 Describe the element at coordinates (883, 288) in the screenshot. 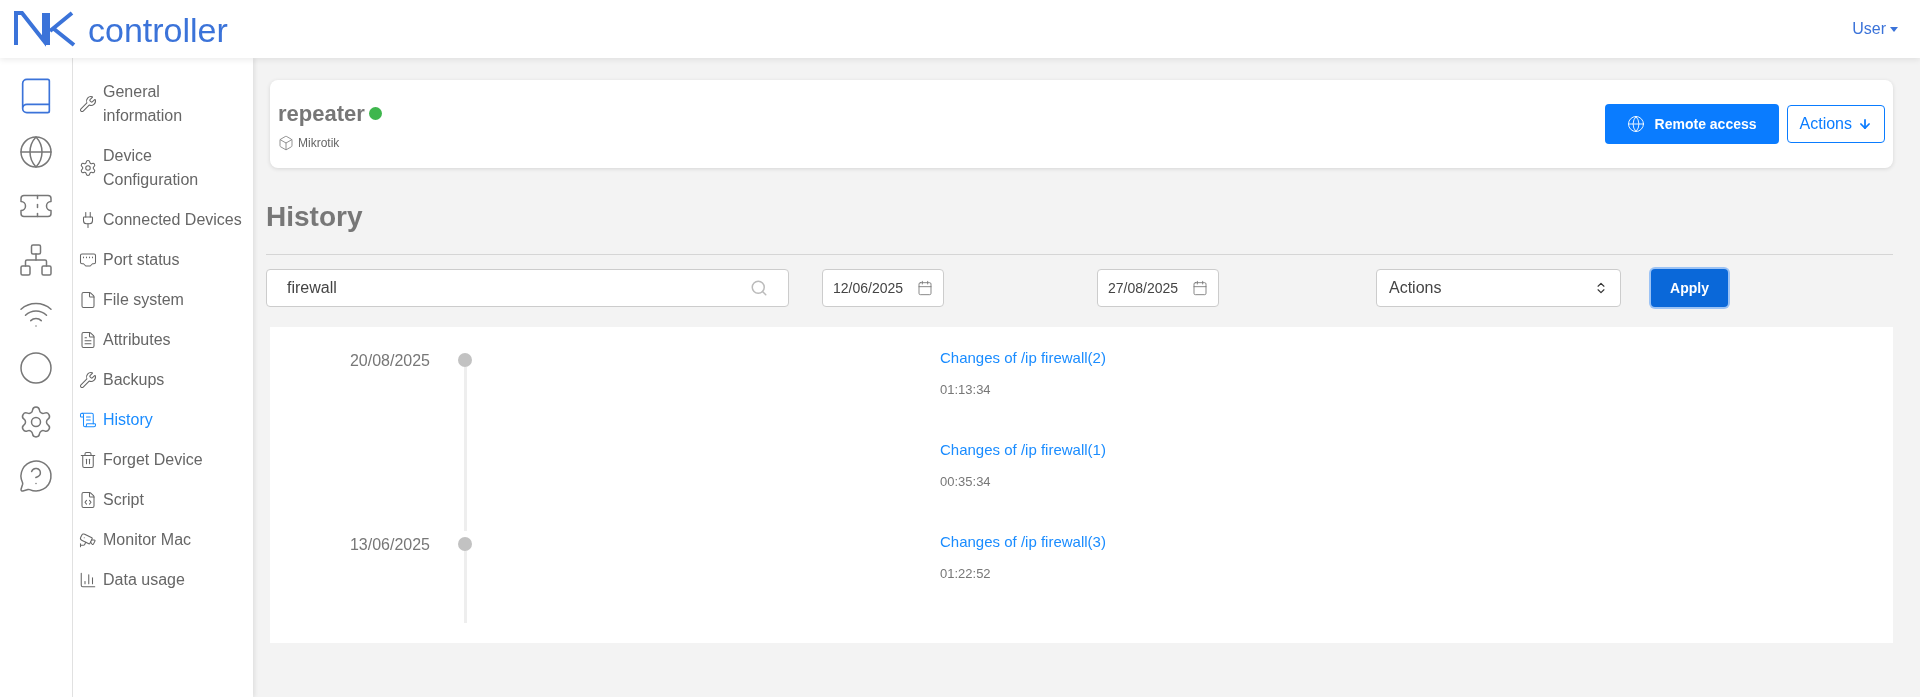

I see `date-from-field: 12/06/2025` at that location.